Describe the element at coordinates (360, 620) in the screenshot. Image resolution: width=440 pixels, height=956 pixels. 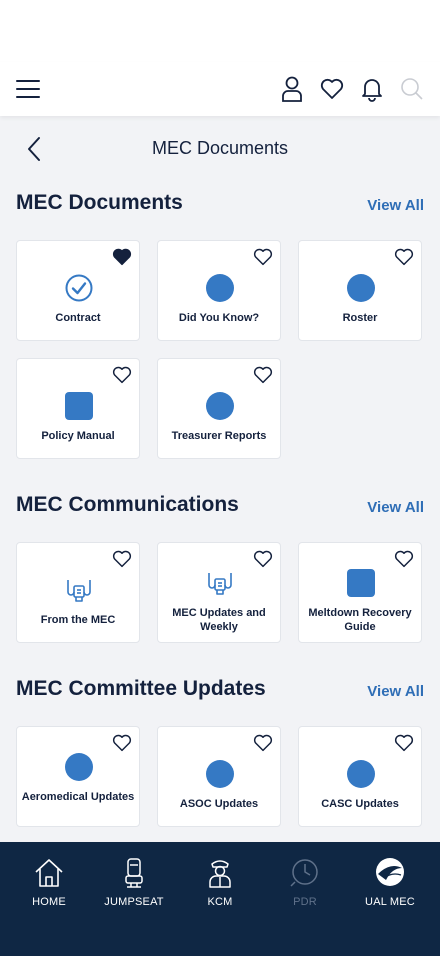
I see `card-label: Meltdown Recovery Guide` at that location.